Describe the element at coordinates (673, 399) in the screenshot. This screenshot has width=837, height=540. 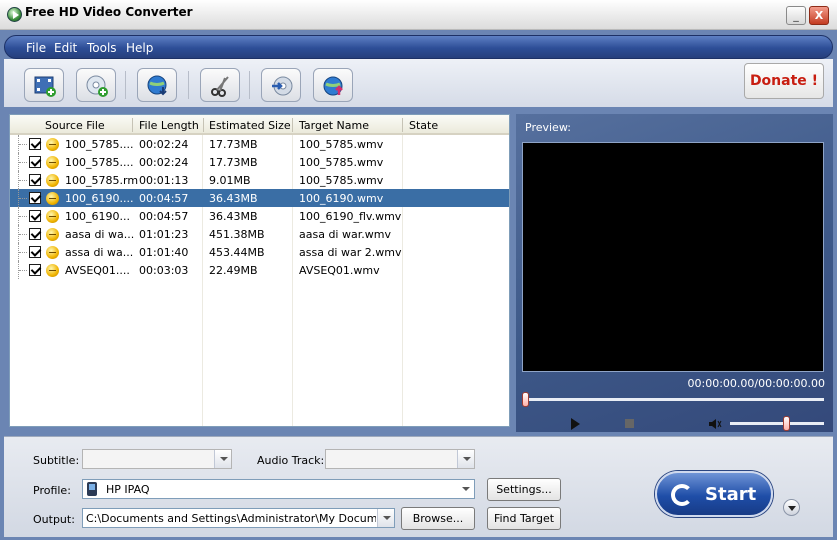
I see `seek-slider` at that location.